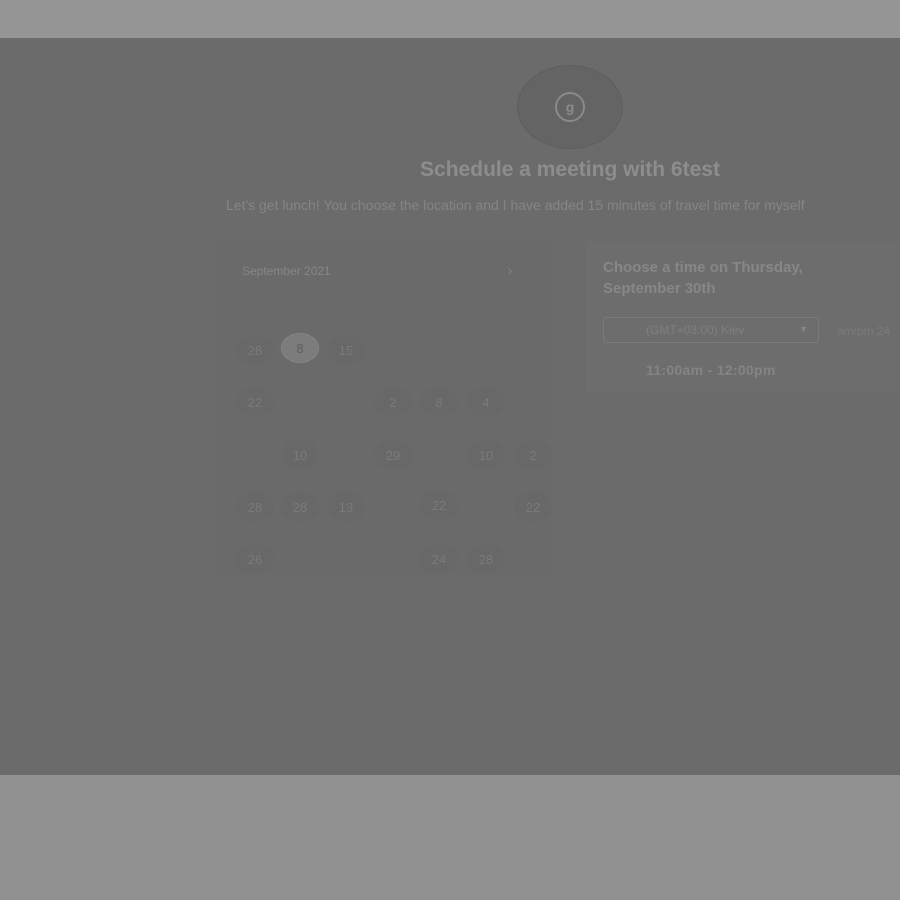 This screenshot has width=900, height=900. I want to click on calendar-day: 15, so click(346, 350).